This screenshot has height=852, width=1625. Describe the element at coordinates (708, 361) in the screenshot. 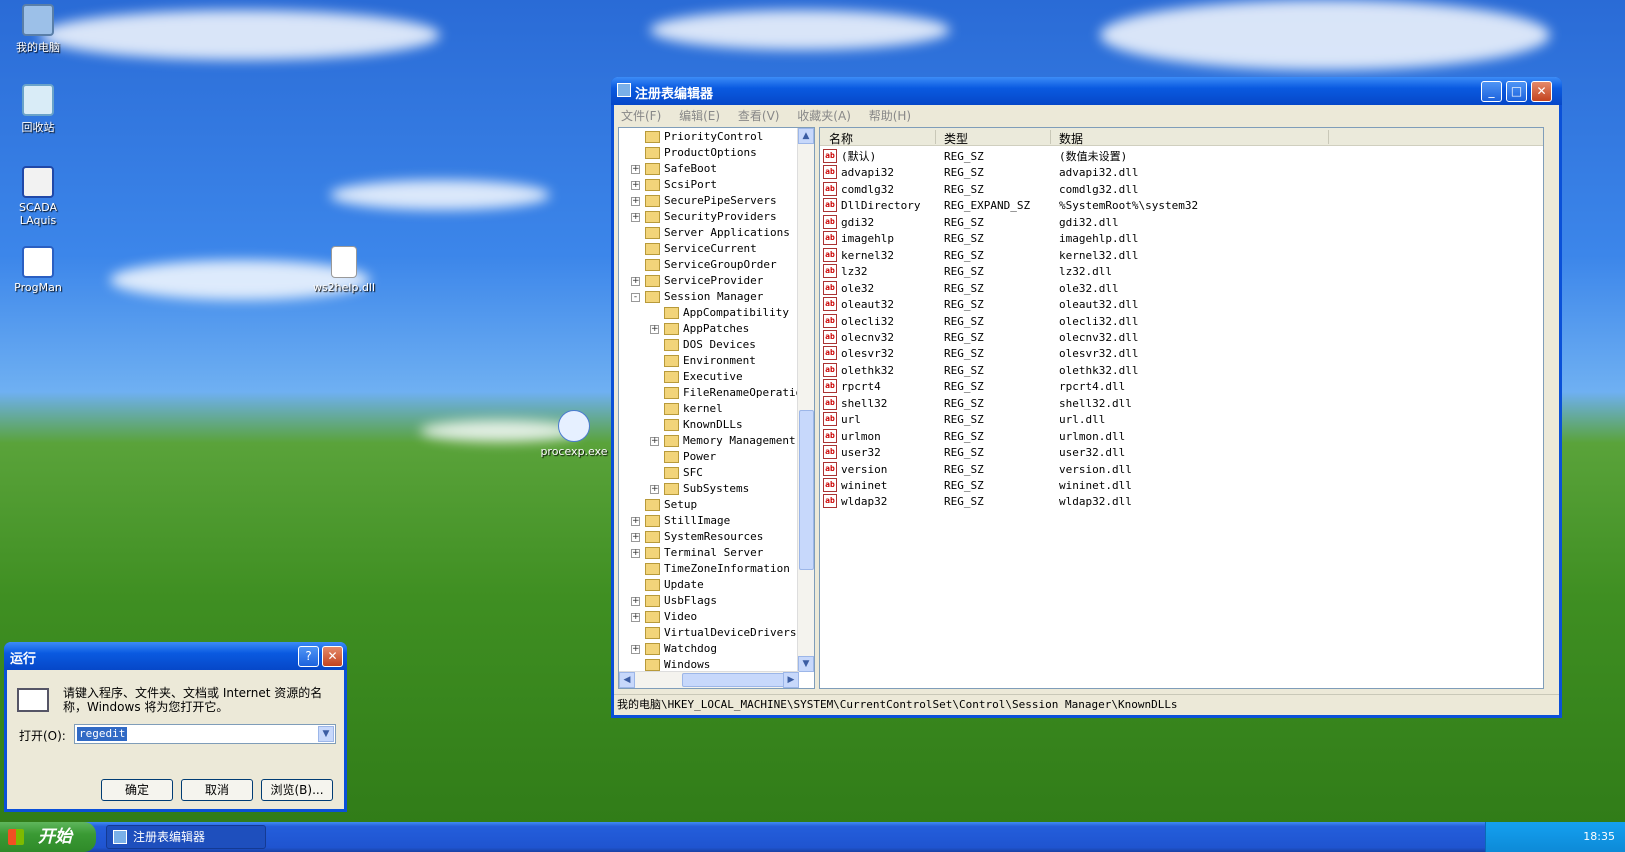

I see `tree-node: Environment` at that location.